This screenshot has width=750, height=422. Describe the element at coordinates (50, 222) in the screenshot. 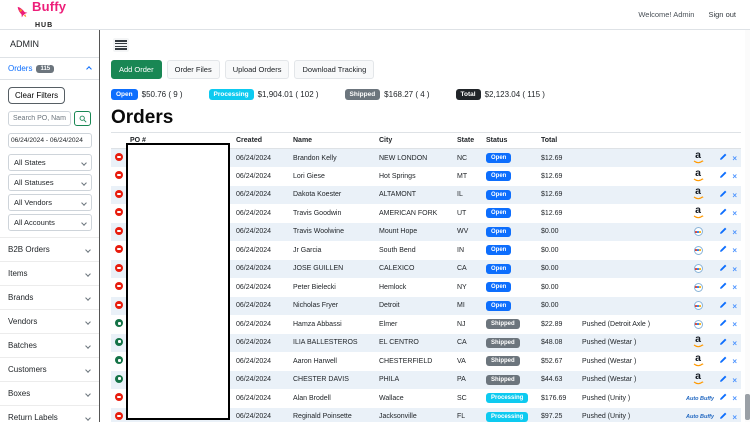

I see `filter-select-all-accounts: All Accounts` at that location.